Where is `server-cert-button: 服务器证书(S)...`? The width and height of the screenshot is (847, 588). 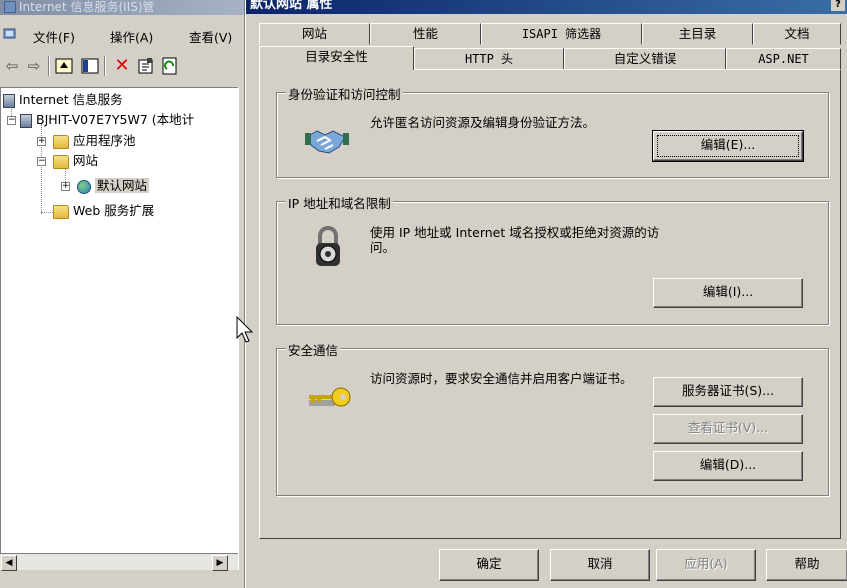
server-cert-button: 服务器证书(S)... is located at coordinates (728, 392).